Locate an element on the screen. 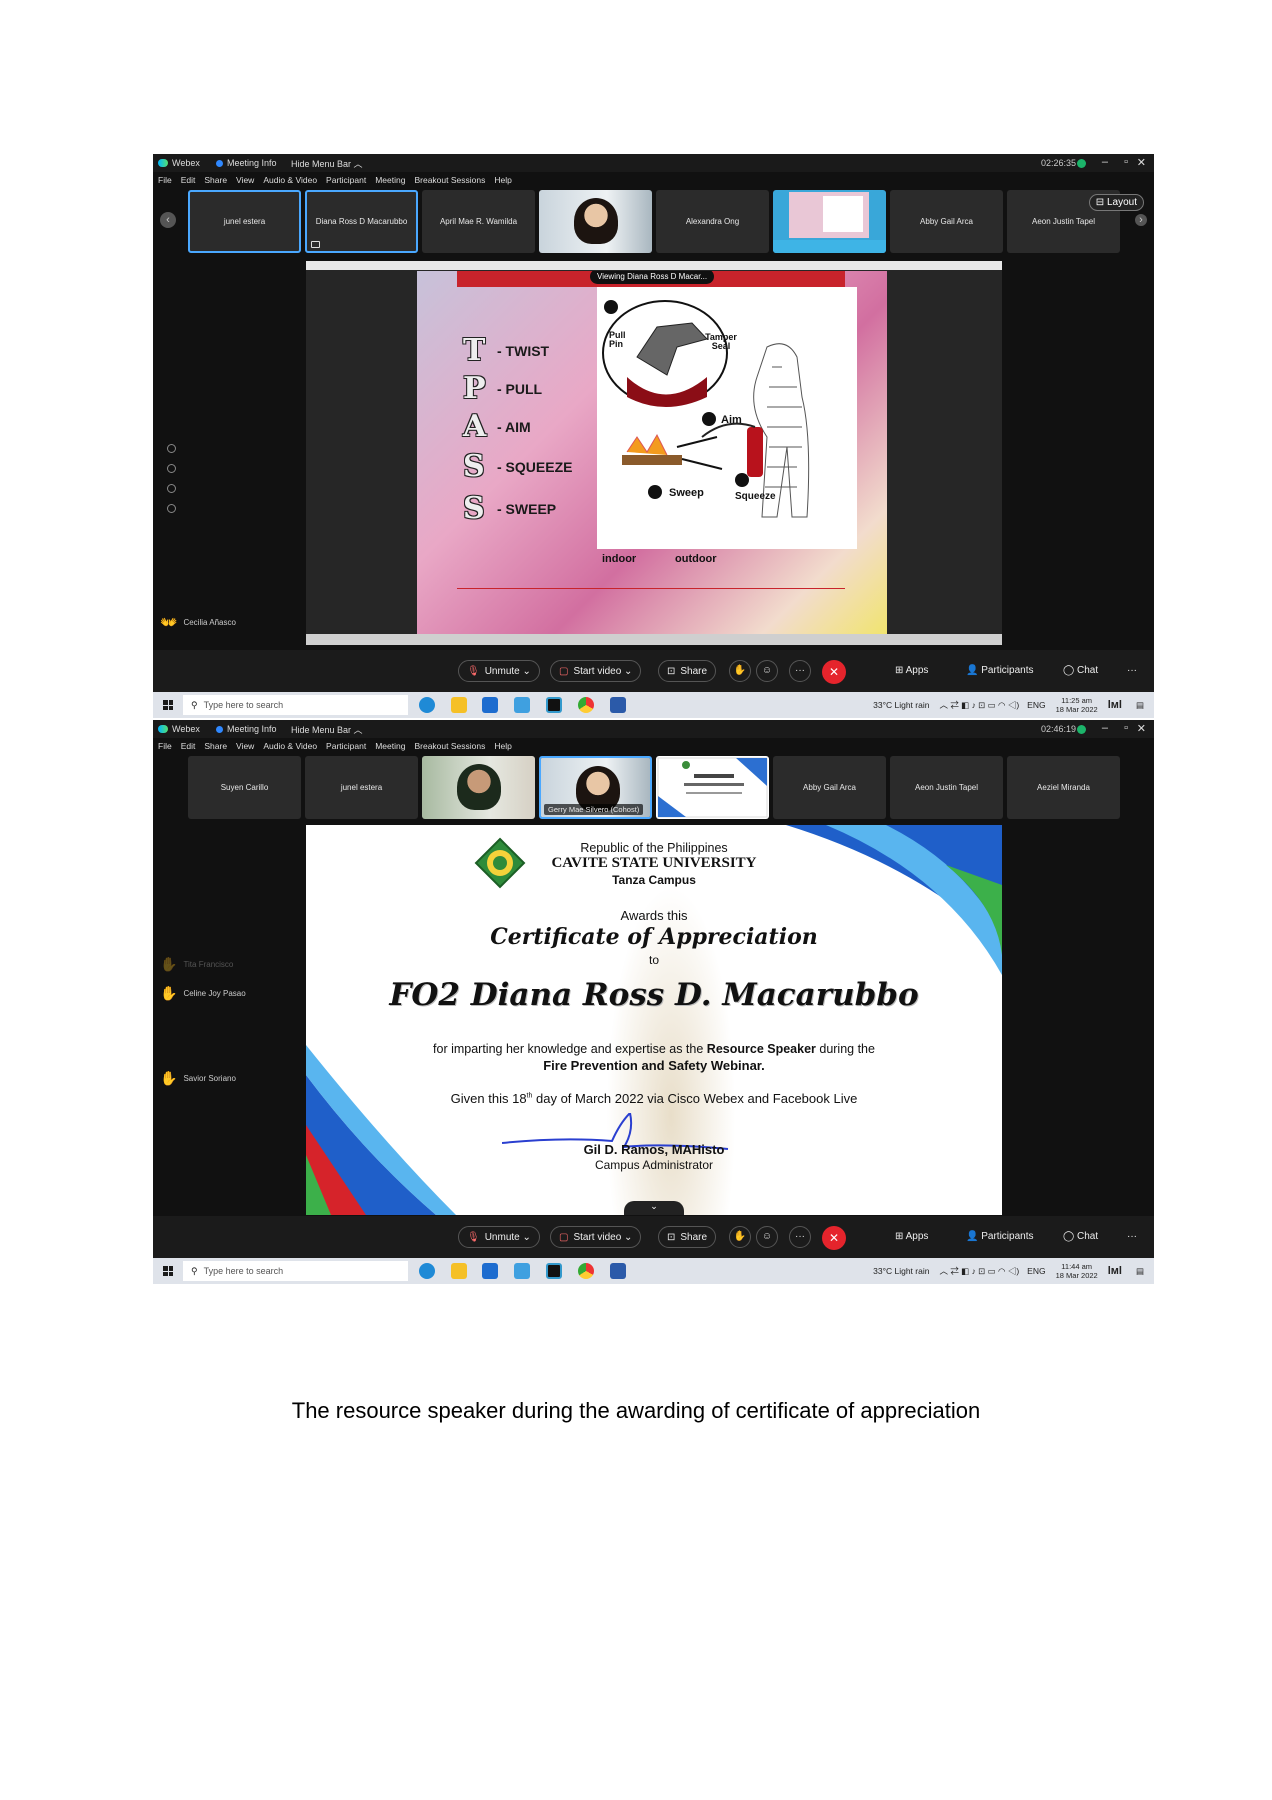  filmstrip-next-icon: › is located at coordinates (1141, 220).